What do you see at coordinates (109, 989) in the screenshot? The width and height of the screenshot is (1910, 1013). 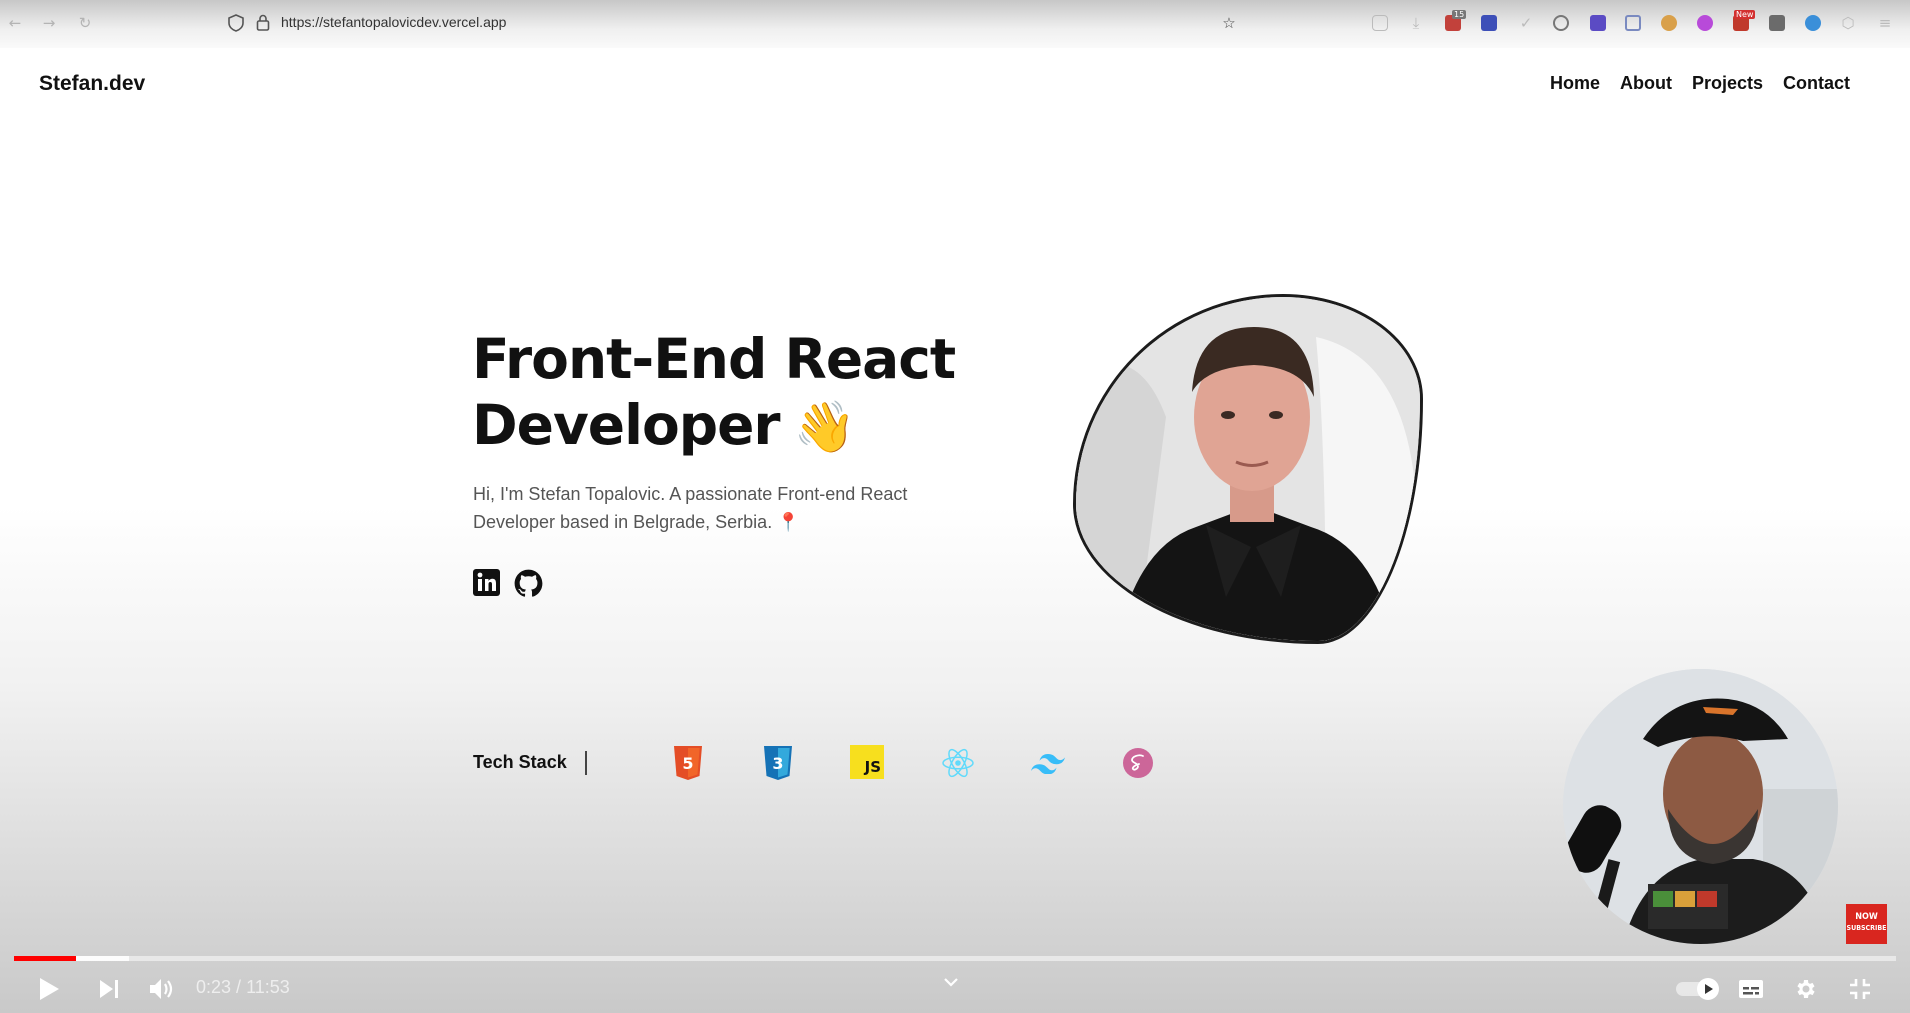 I see `next-button` at bounding box center [109, 989].